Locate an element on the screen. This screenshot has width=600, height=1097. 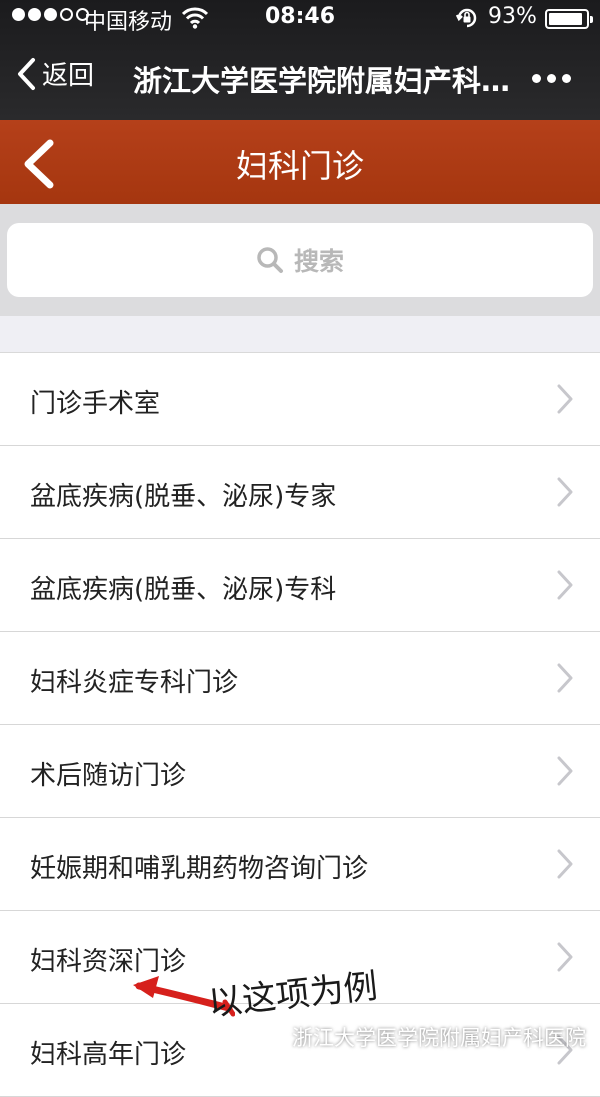
list-item-label: 门诊手术室 is located at coordinates (95, 404).